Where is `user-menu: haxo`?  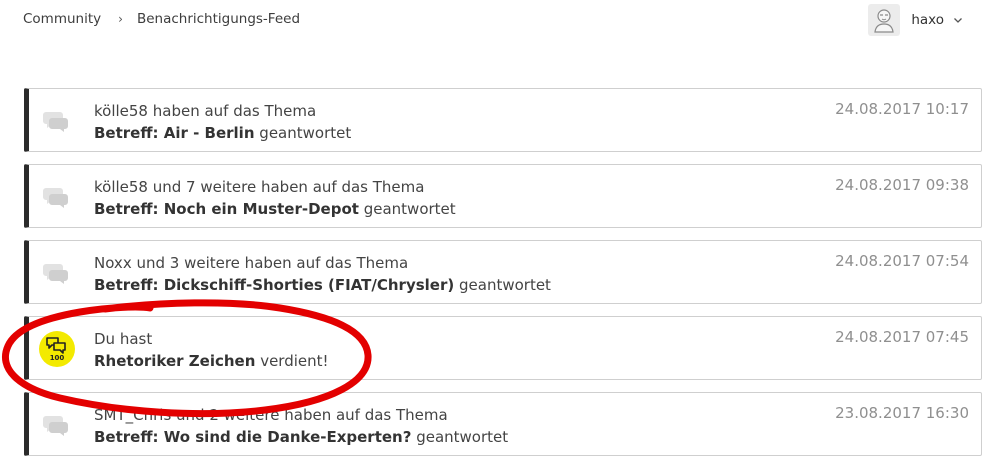 user-menu: haxo is located at coordinates (915, 20).